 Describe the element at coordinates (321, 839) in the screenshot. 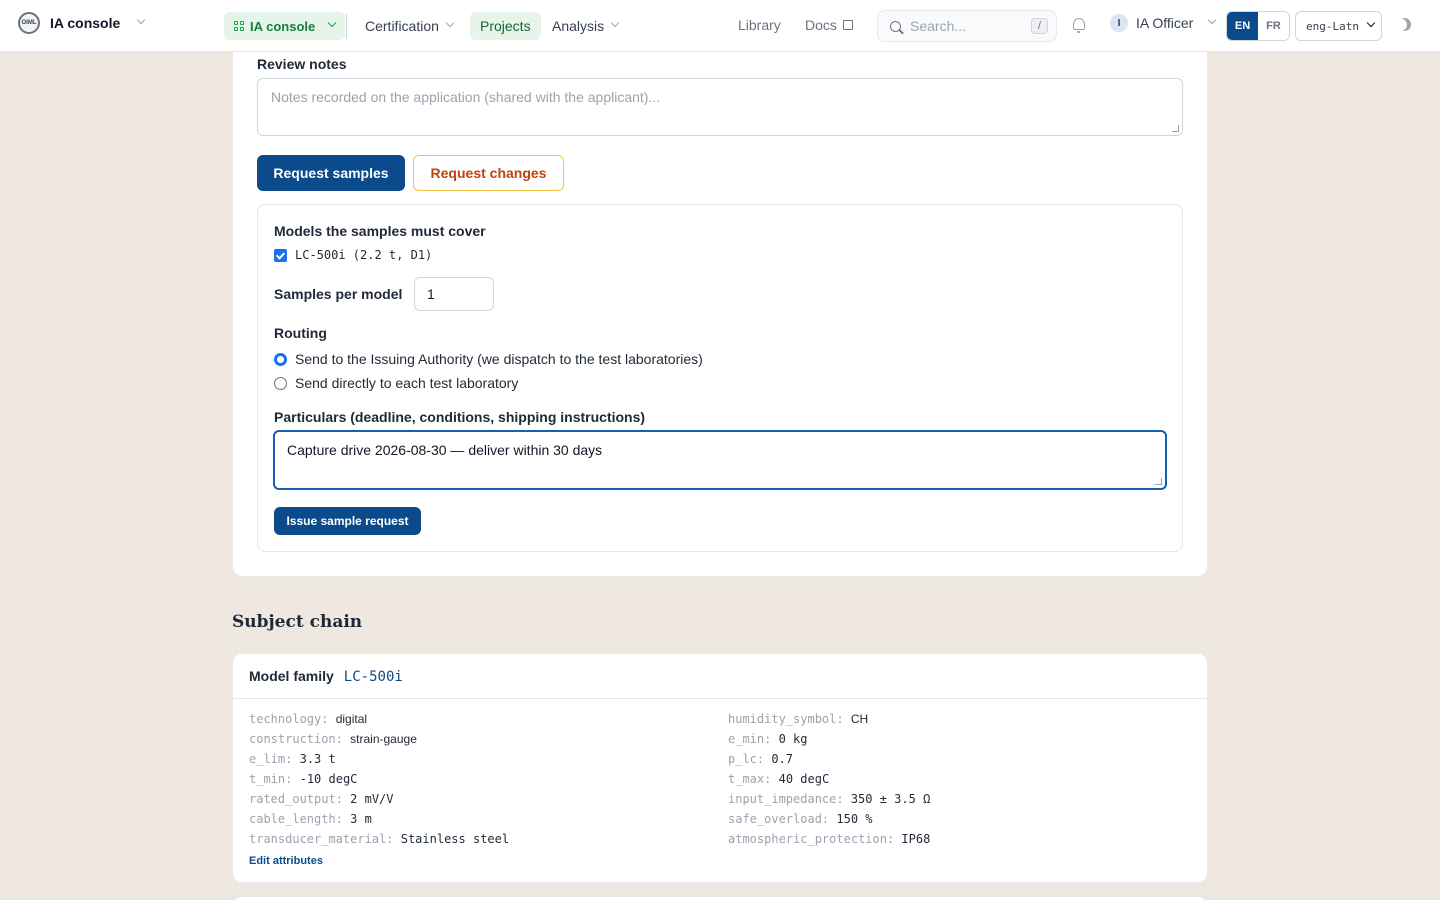

I see `attribute-key: transducer_material:` at that location.